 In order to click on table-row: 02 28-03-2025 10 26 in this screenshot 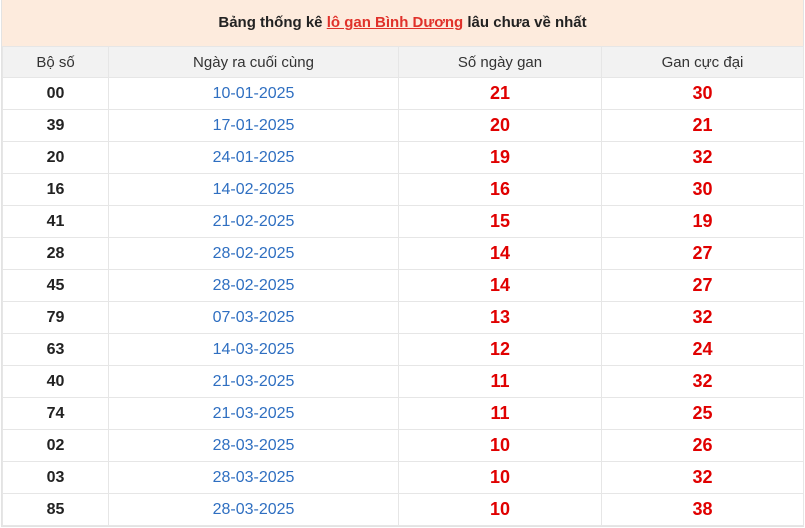, I will do `click(403, 445)`.